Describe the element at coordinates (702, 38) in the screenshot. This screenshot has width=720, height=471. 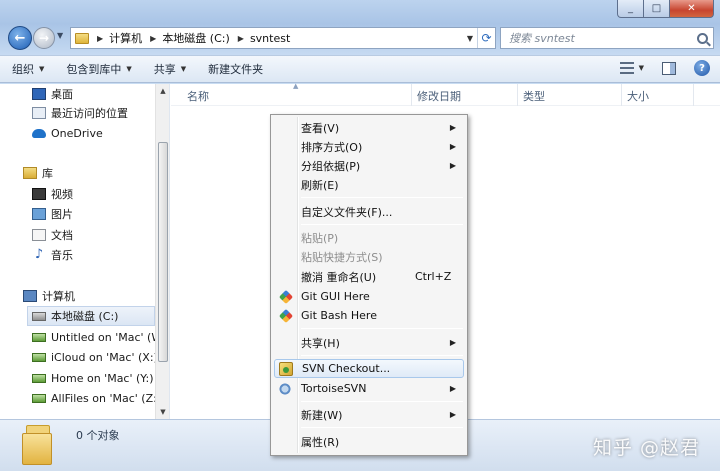
I see `search-icon` at that location.